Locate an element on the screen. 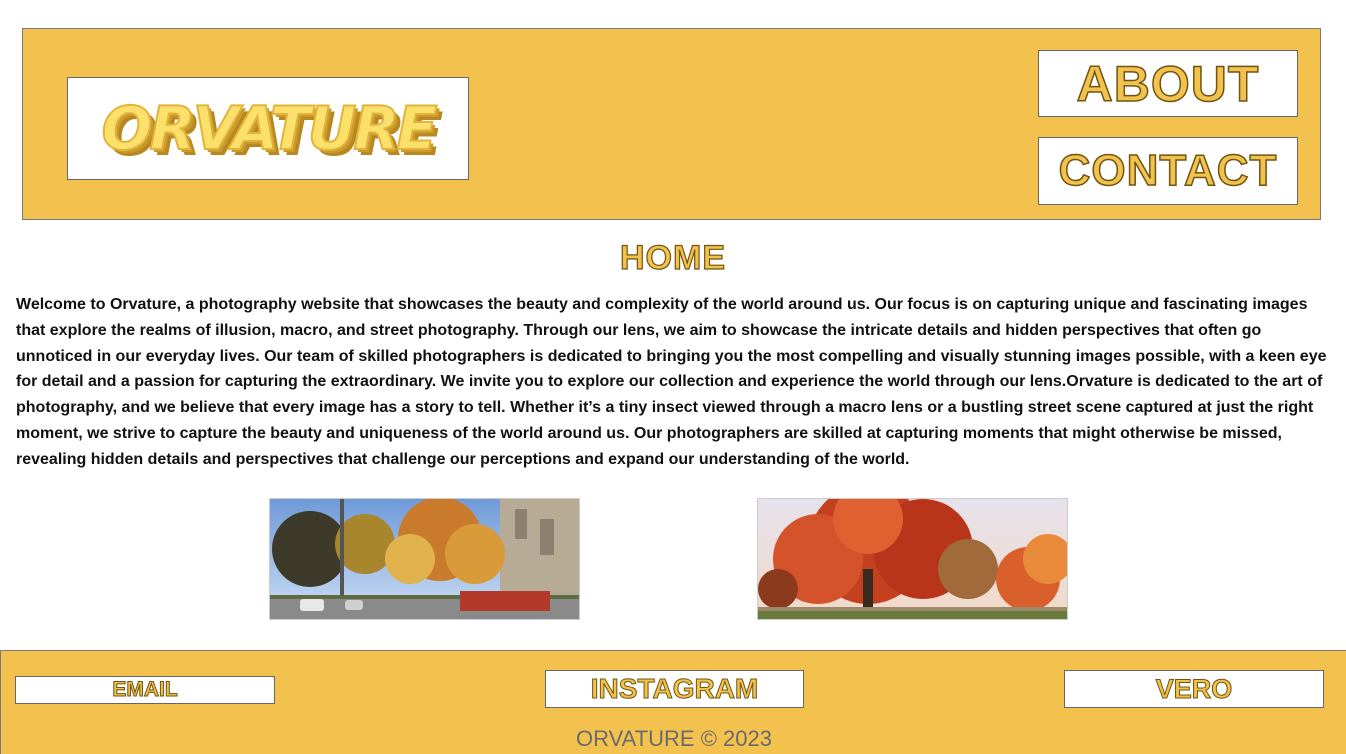 The height and width of the screenshot is (754, 1346). copyright-text: ORVATURE © 2023 is located at coordinates (674, 738).